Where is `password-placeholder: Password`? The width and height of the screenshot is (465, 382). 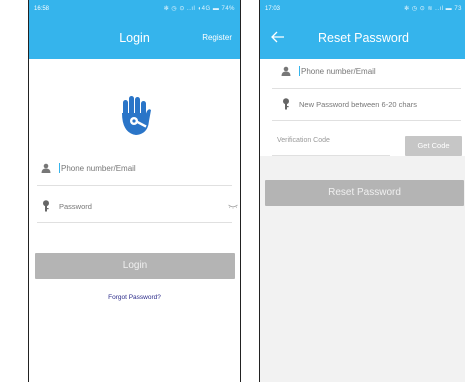 password-placeholder: Password is located at coordinates (75, 206).